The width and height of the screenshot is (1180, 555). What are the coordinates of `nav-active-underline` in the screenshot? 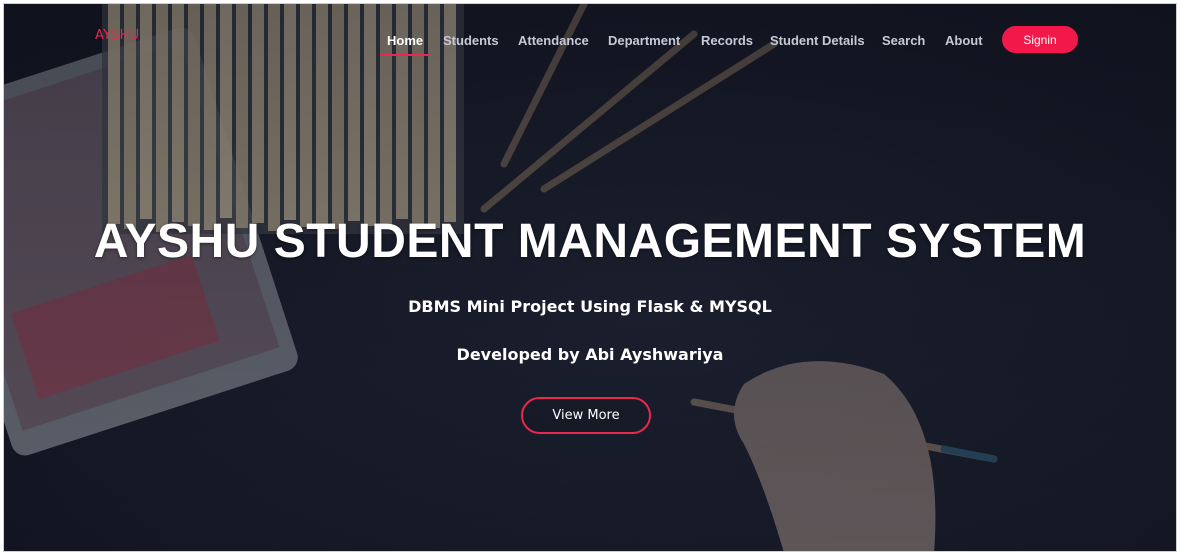 It's located at (405, 55).